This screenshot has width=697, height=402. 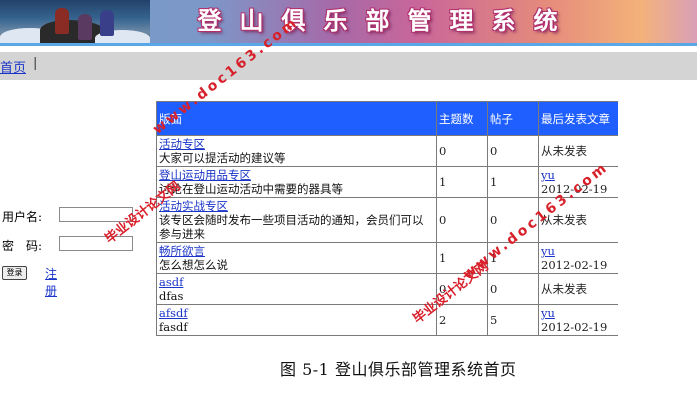 What do you see at coordinates (296, 289) in the screenshot?
I see `forum-cell: asdf dfas` at bounding box center [296, 289].